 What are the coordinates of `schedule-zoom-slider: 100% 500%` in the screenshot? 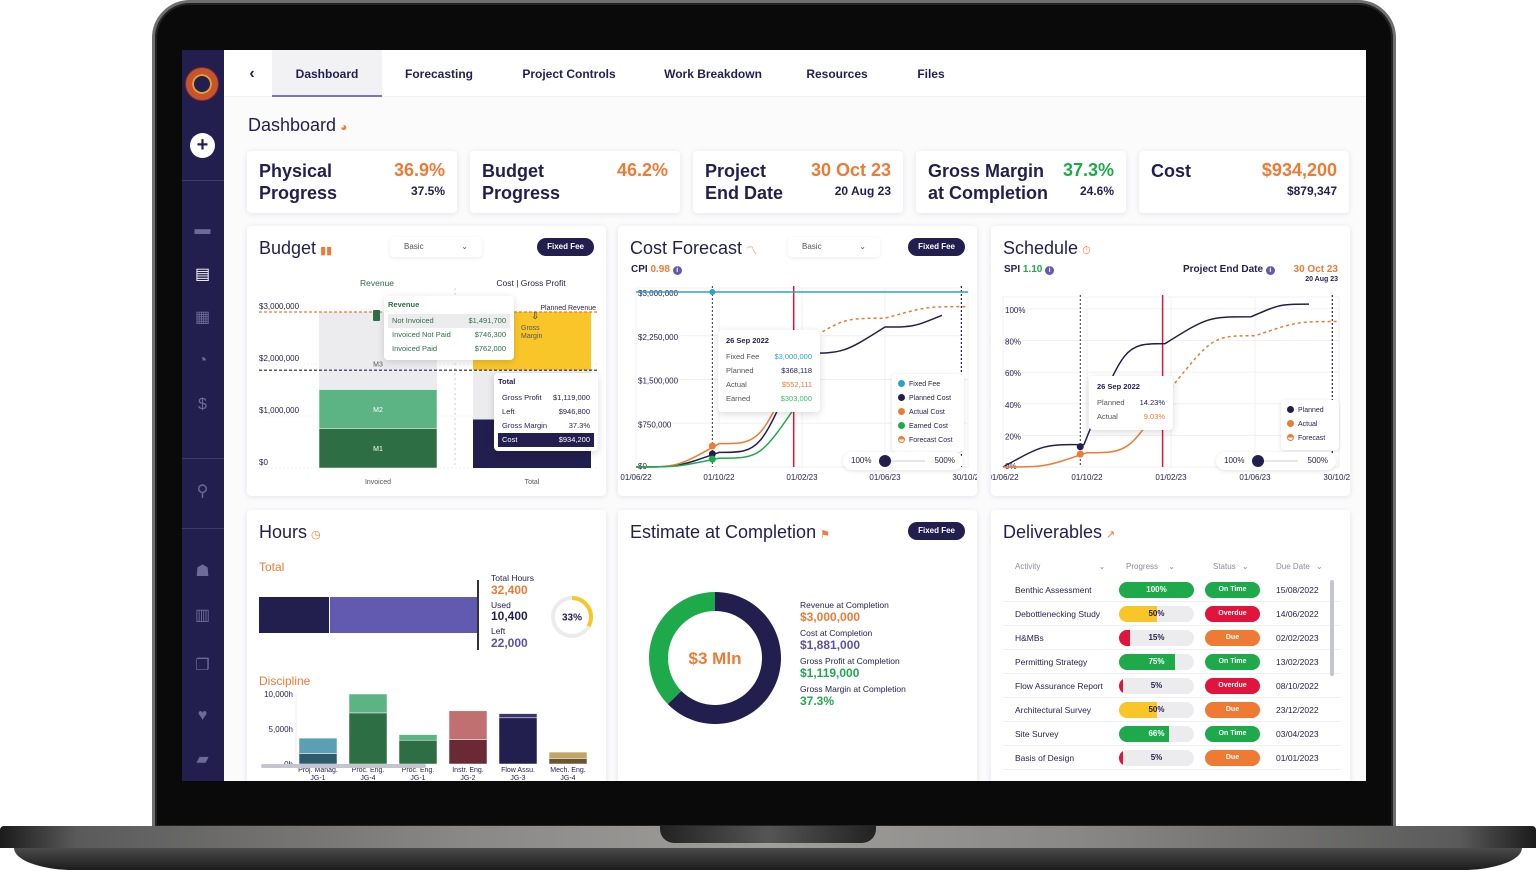 It's located at (1276, 461).